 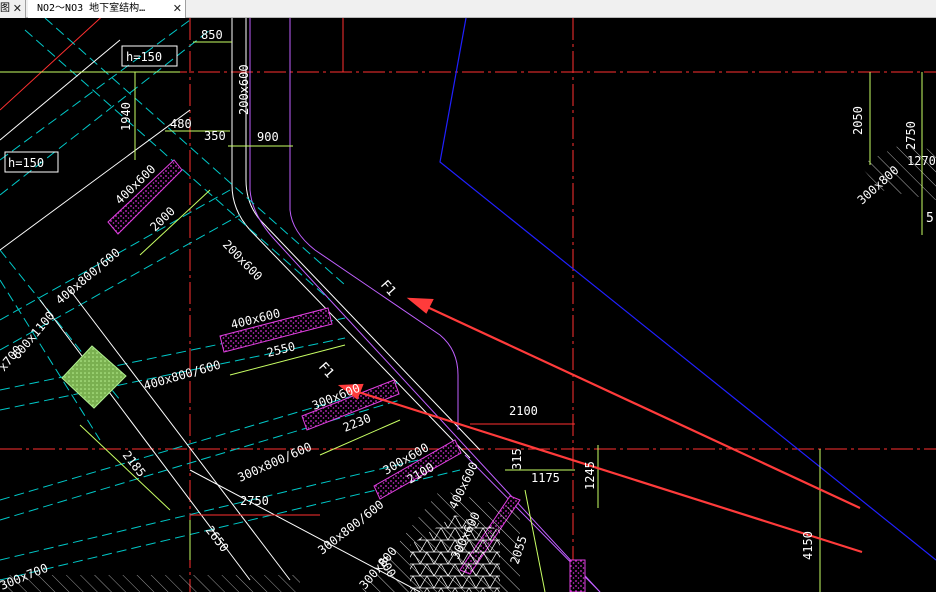 What do you see at coordinates (468, 9) in the screenshot?
I see `document-tab-bar: 图 ✕ NO2～NO3 地下室结构… ✕` at bounding box center [468, 9].